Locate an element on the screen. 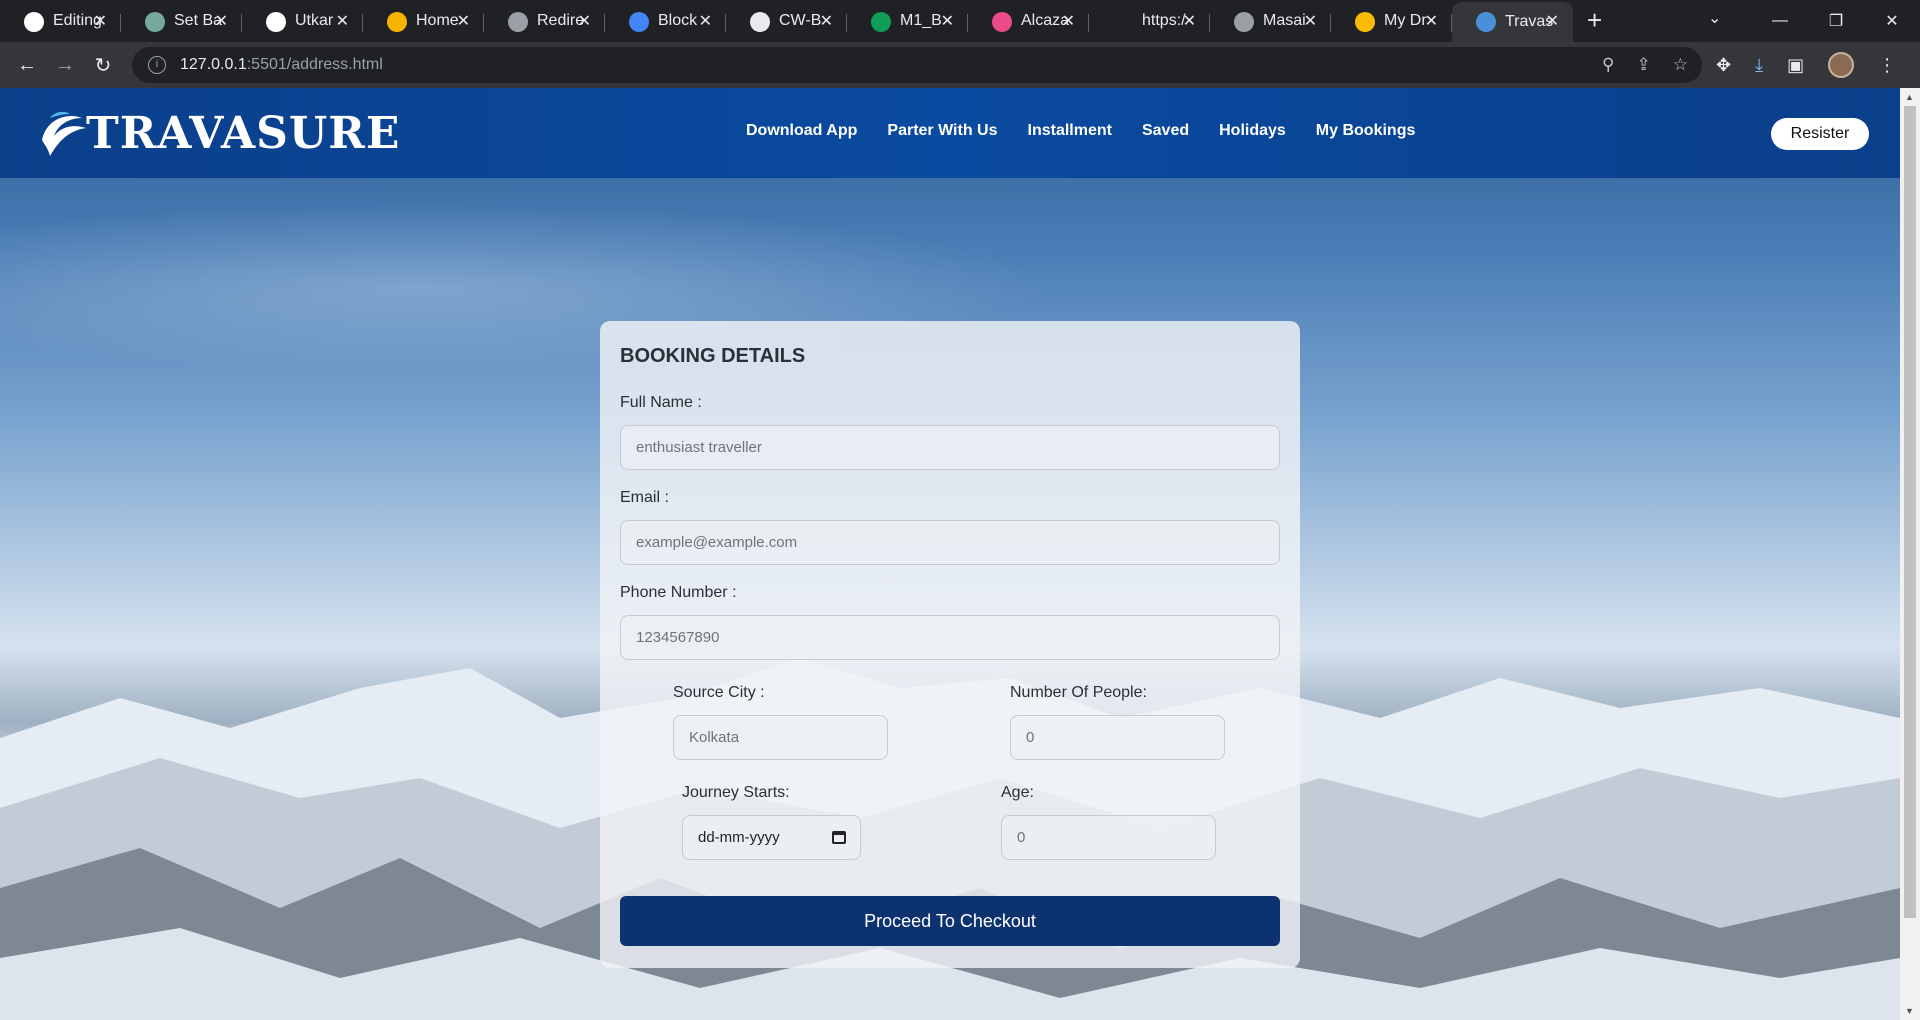 This screenshot has height=1020, width=1920. phone-input: 1234567890 is located at coordinates (950, 637).